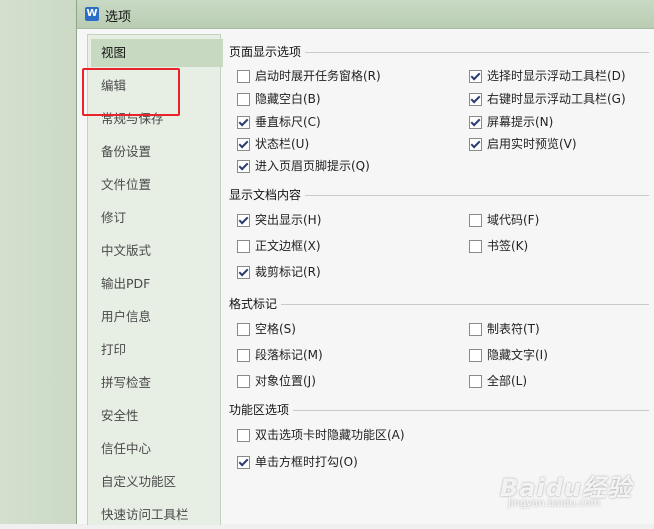 Image resolution: width=654 pixels, height=529 pixels. What do you see at coordinates (556, 99) in the screenshot?
I see `option-label: 右键时显示浮动工具栏(G)` at bounding box center [556, 99].